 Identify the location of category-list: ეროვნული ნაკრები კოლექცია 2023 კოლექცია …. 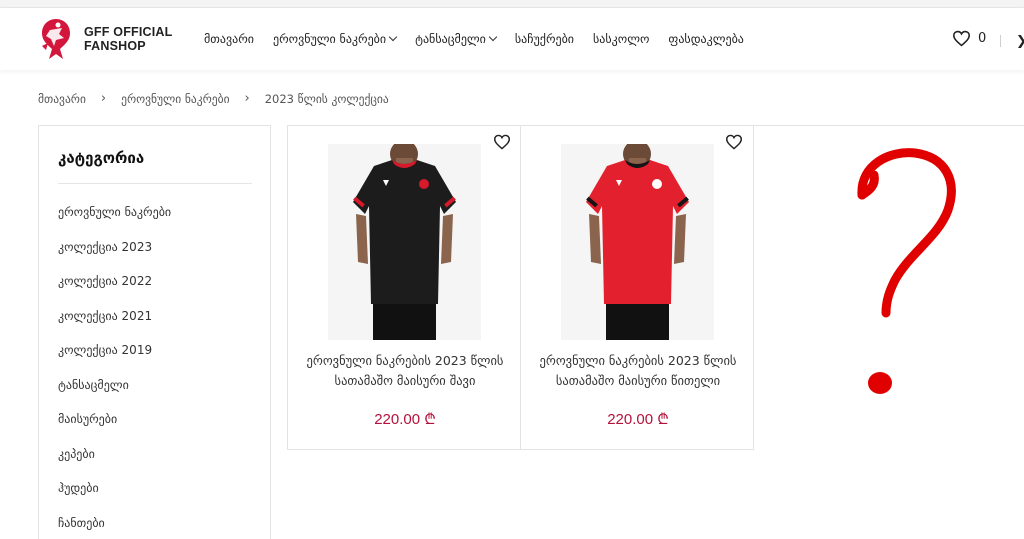
(114, 371).